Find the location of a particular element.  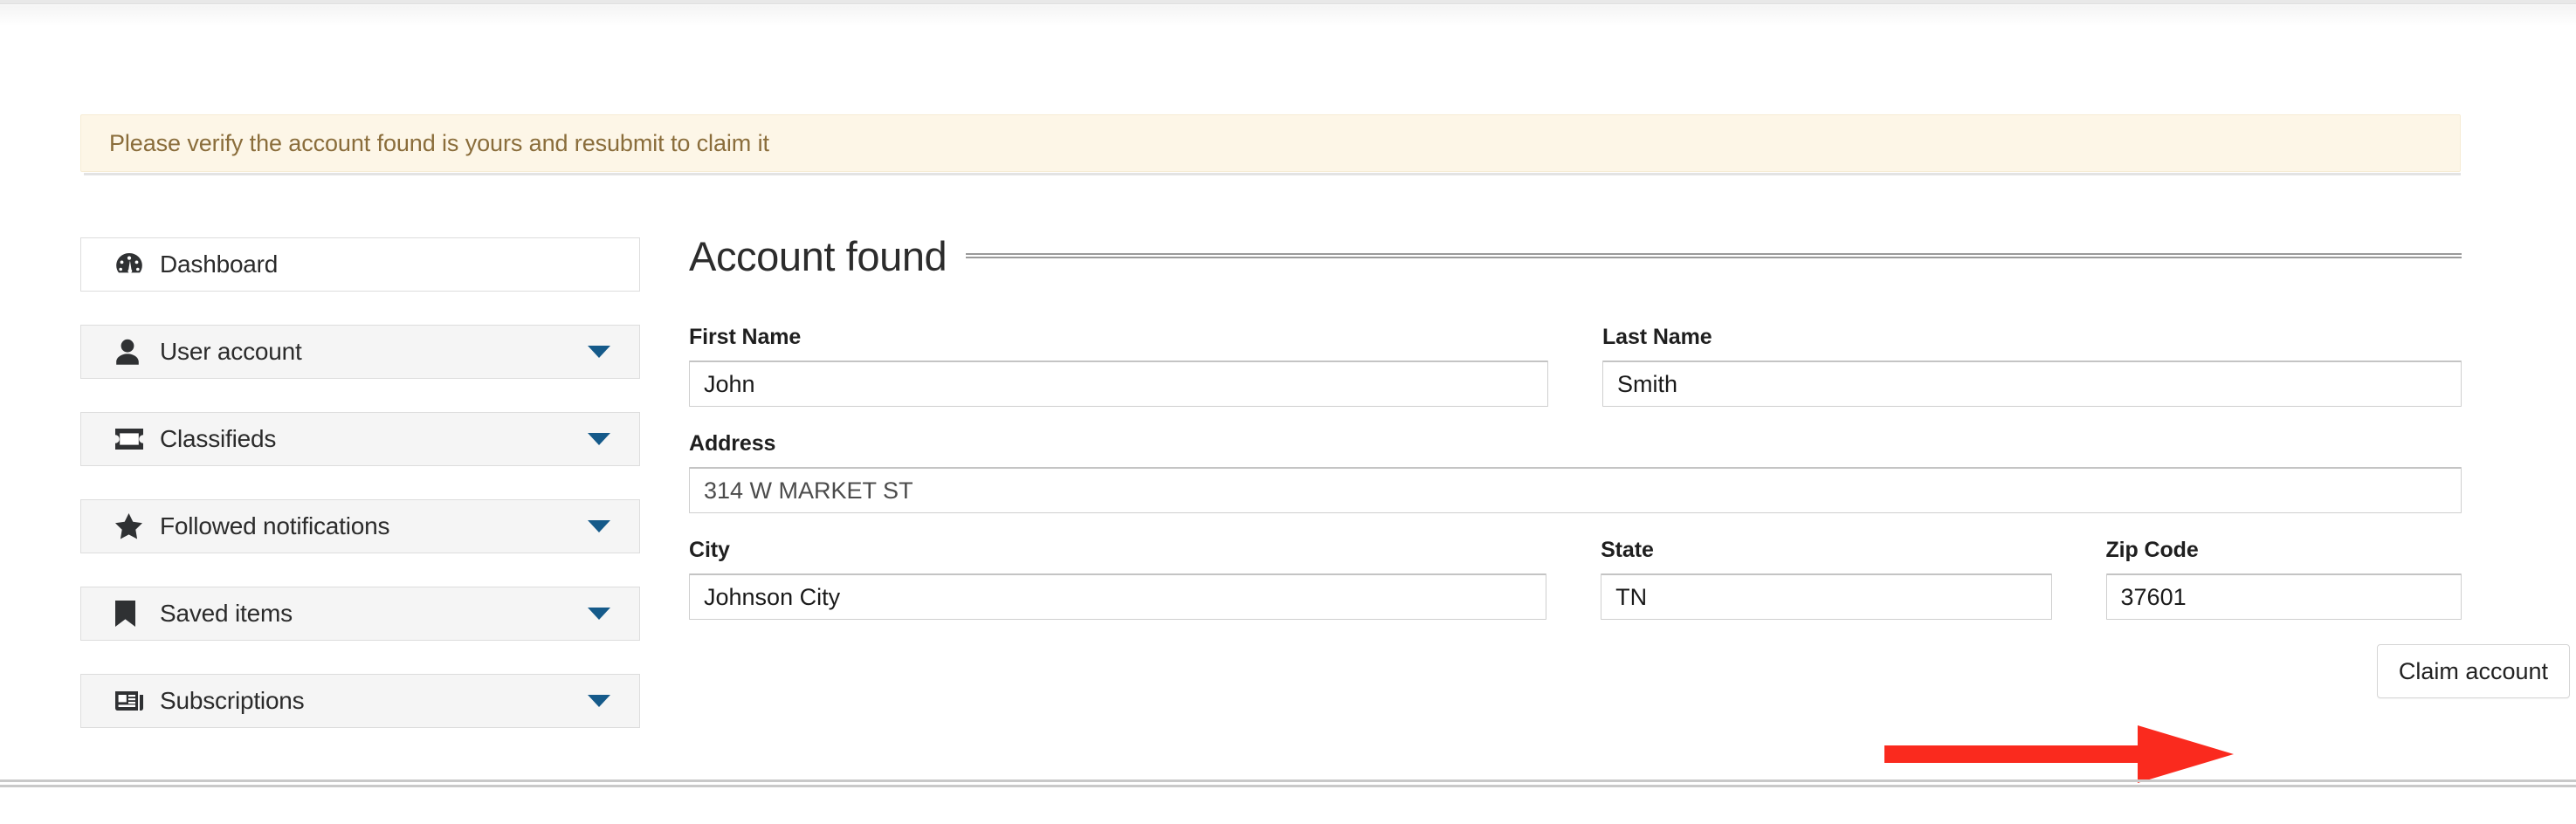

form-actions: Claim account is located at coordinates (1629, 671).